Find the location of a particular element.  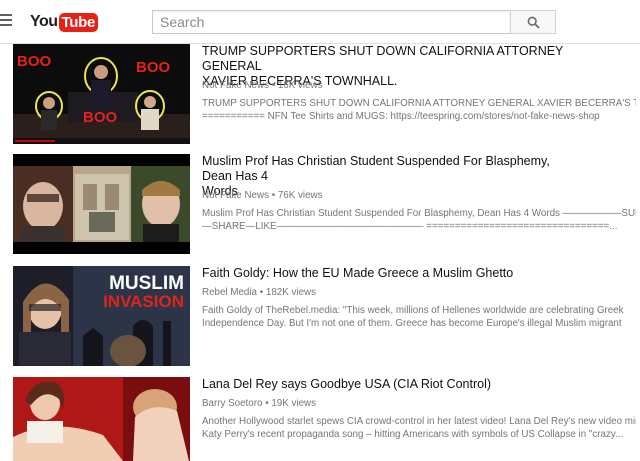

view-count: 19K views is located at coordinates (293, 403).